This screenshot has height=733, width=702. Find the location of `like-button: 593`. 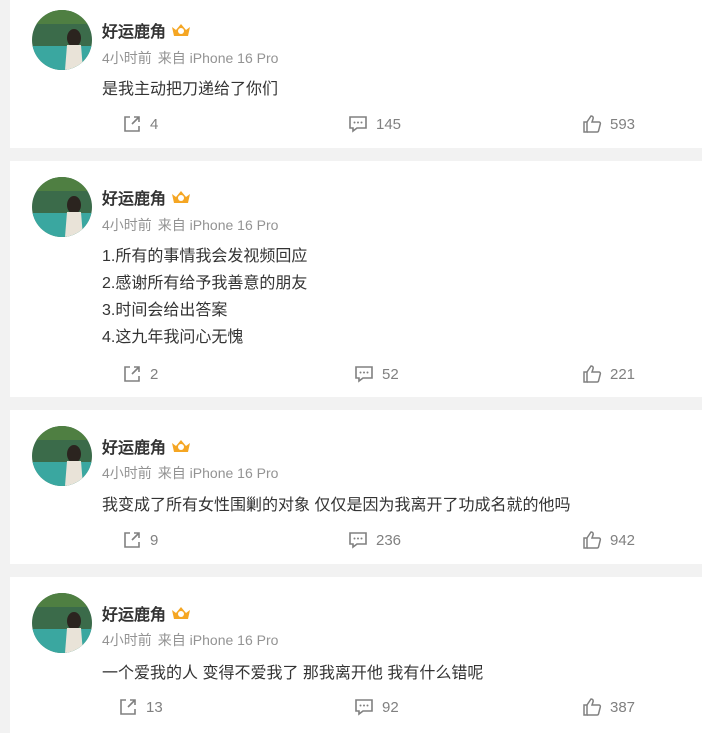

like-button: 593 is located at coordinates (608, 124).